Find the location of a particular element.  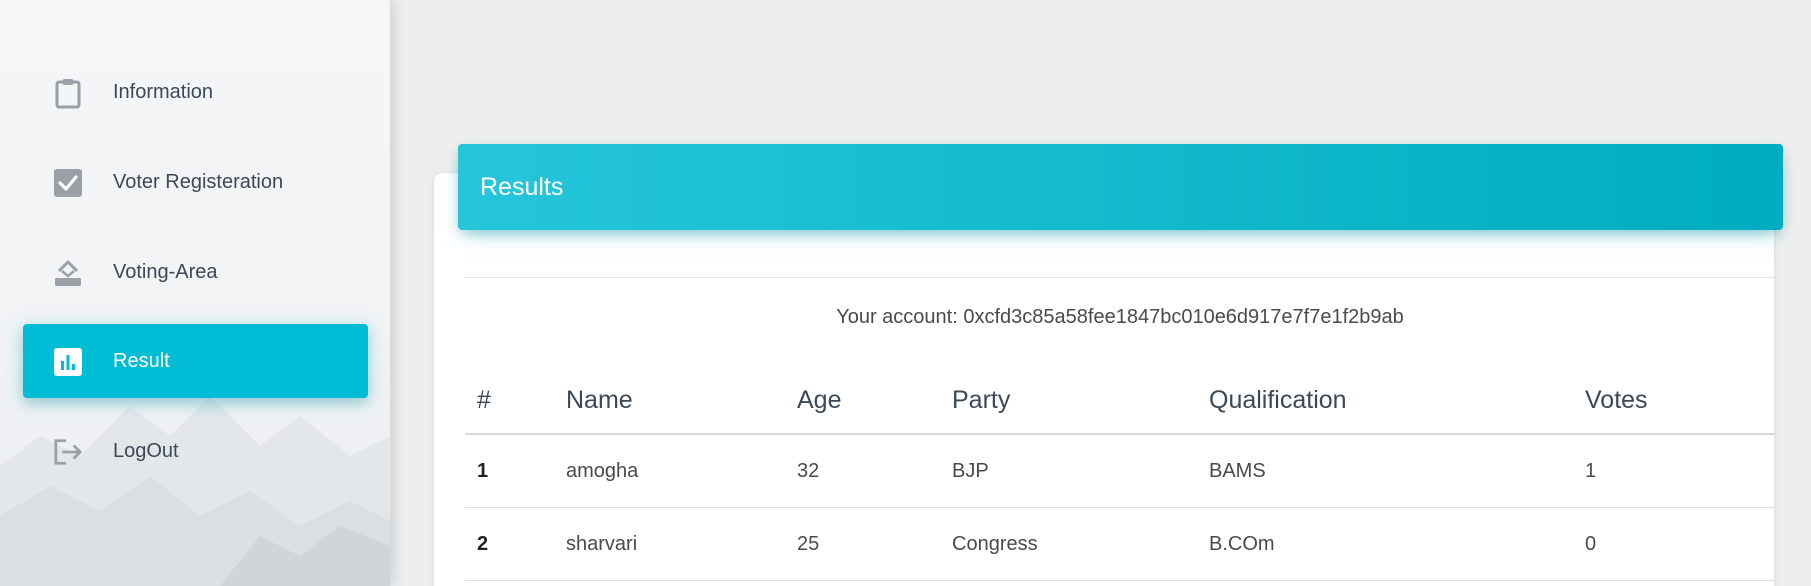

cell-qualification: B.COm is located at coordinates (1242, 544).